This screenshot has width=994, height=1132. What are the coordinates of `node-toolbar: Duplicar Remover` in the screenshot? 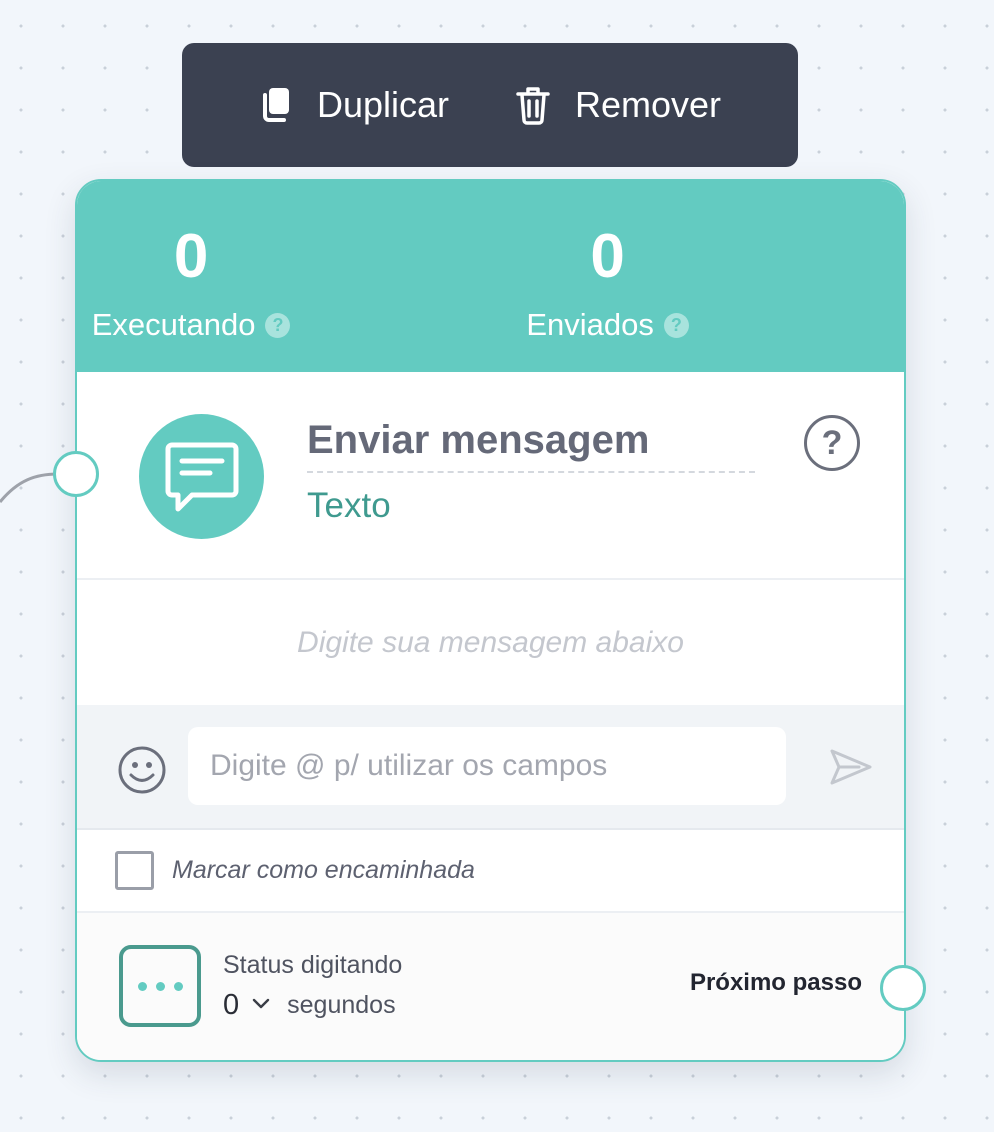 It's located at (490, 105).